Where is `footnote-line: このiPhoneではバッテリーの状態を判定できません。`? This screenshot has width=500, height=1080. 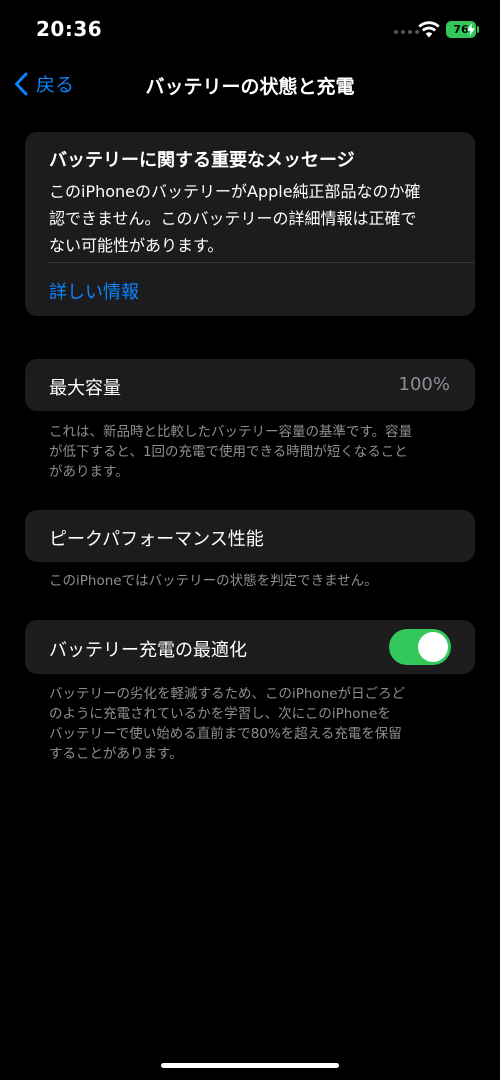 footnote-line: このiPhoneではバッテリーの状態を判定できません。 is located at coordinates (213, 581).